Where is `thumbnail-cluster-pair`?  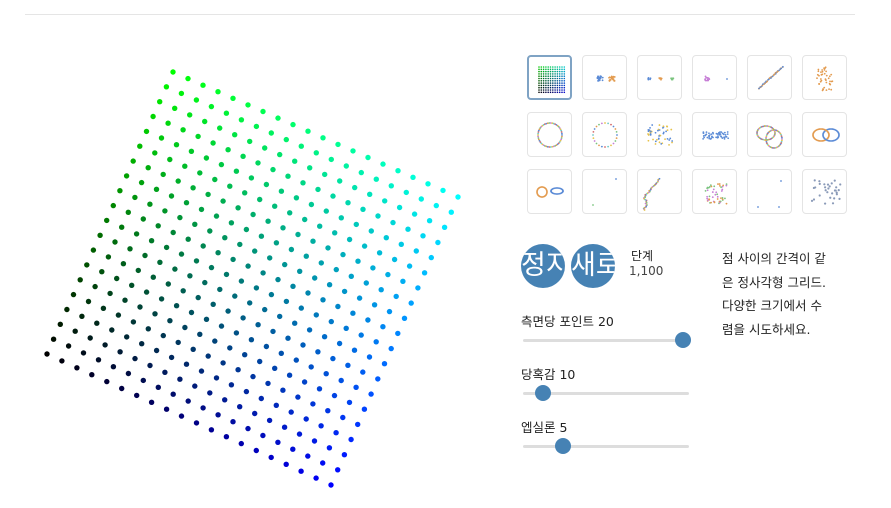 thumbnail-cluster-pair is located at coordinates (714, 77).